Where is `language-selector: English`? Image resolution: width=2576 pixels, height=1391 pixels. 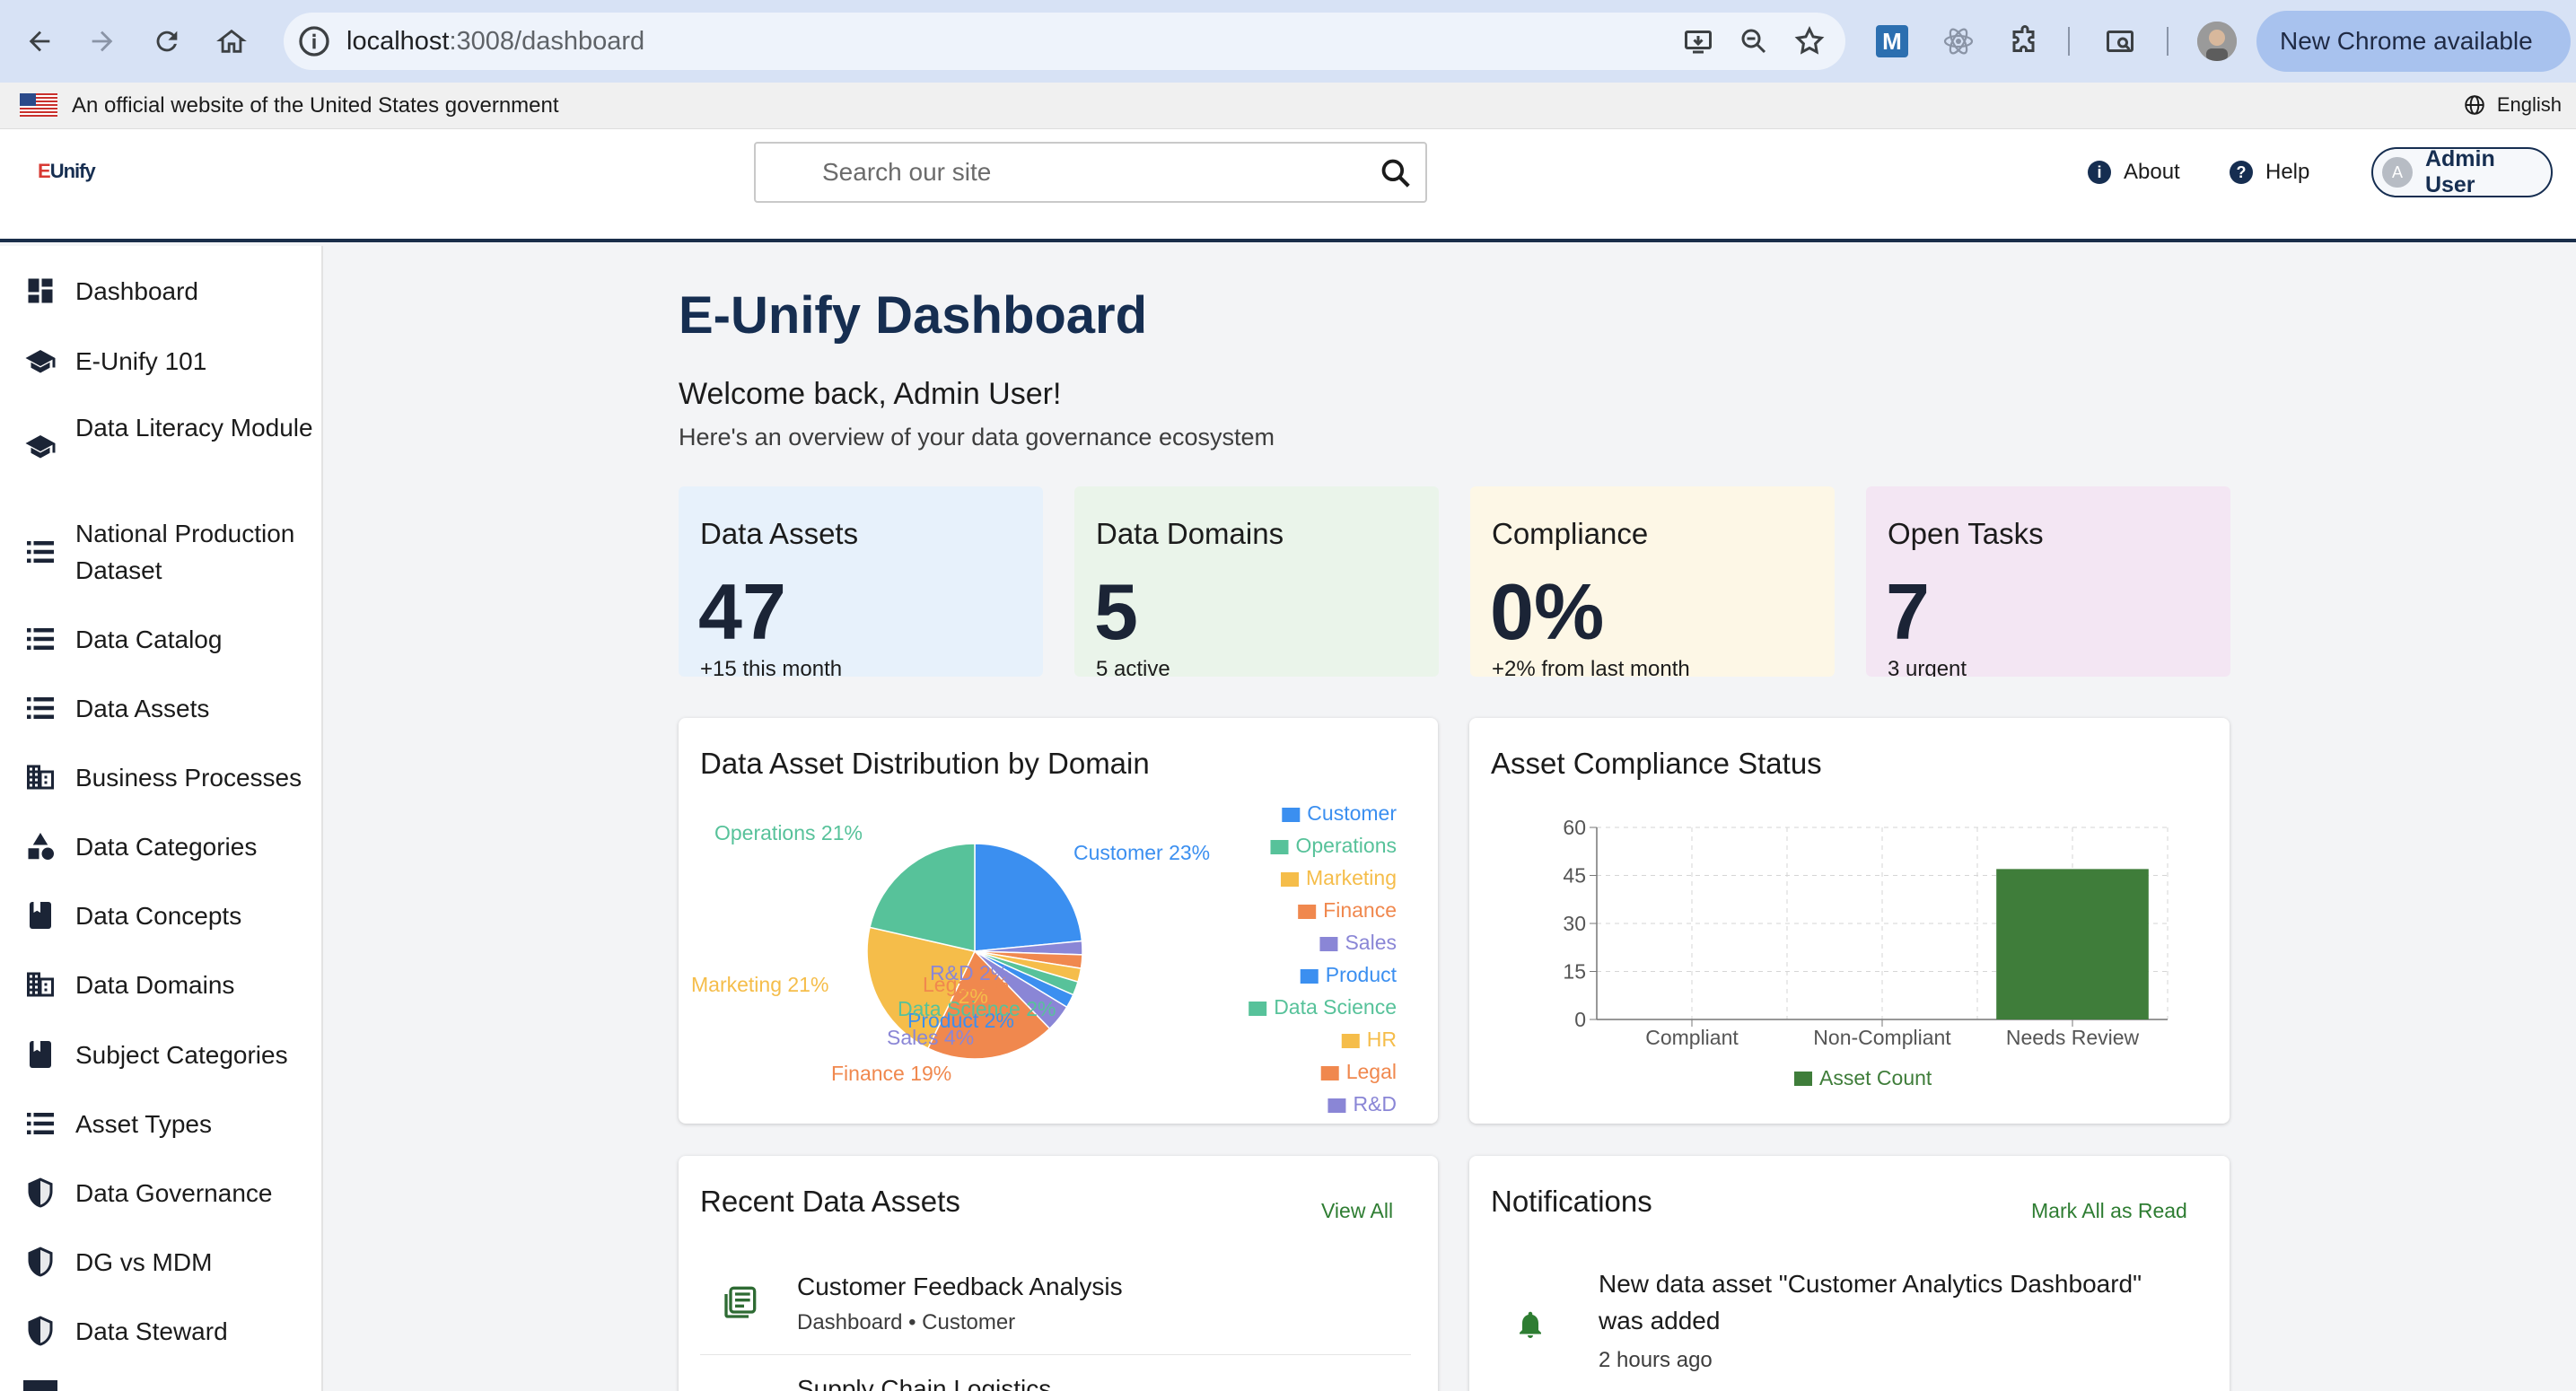 language-selector: English is located at coordinates (2512, 105).